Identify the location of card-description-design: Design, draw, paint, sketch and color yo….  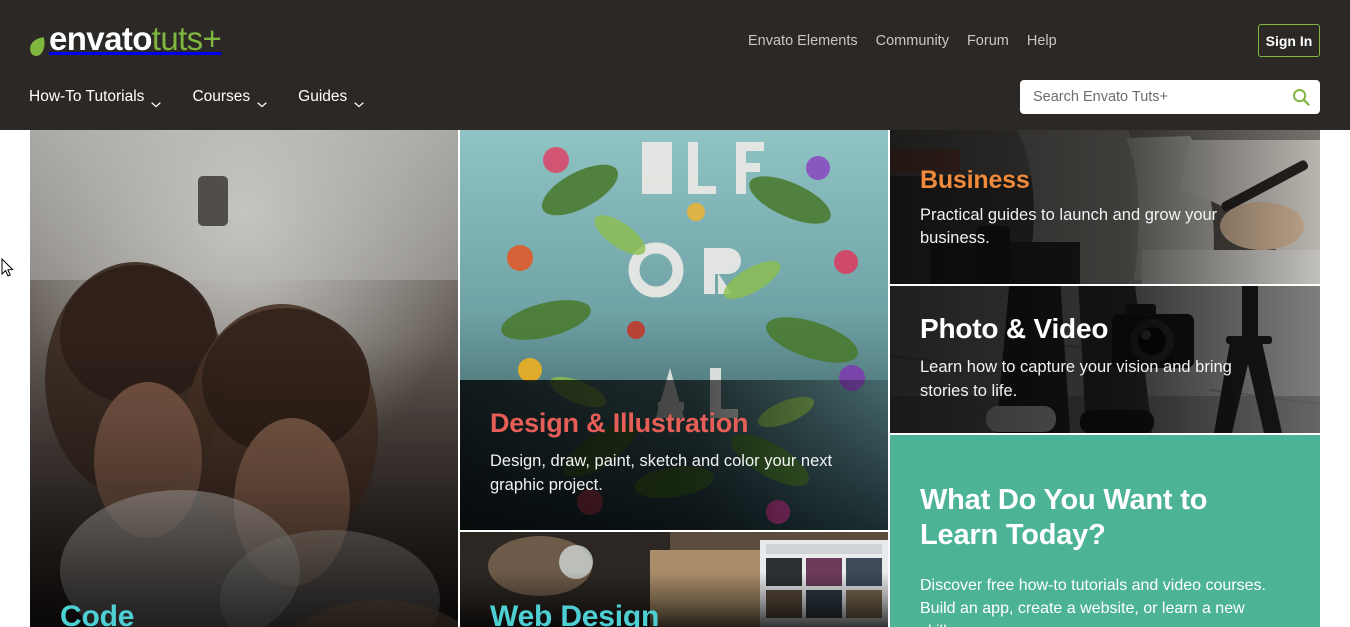
(661, 473).